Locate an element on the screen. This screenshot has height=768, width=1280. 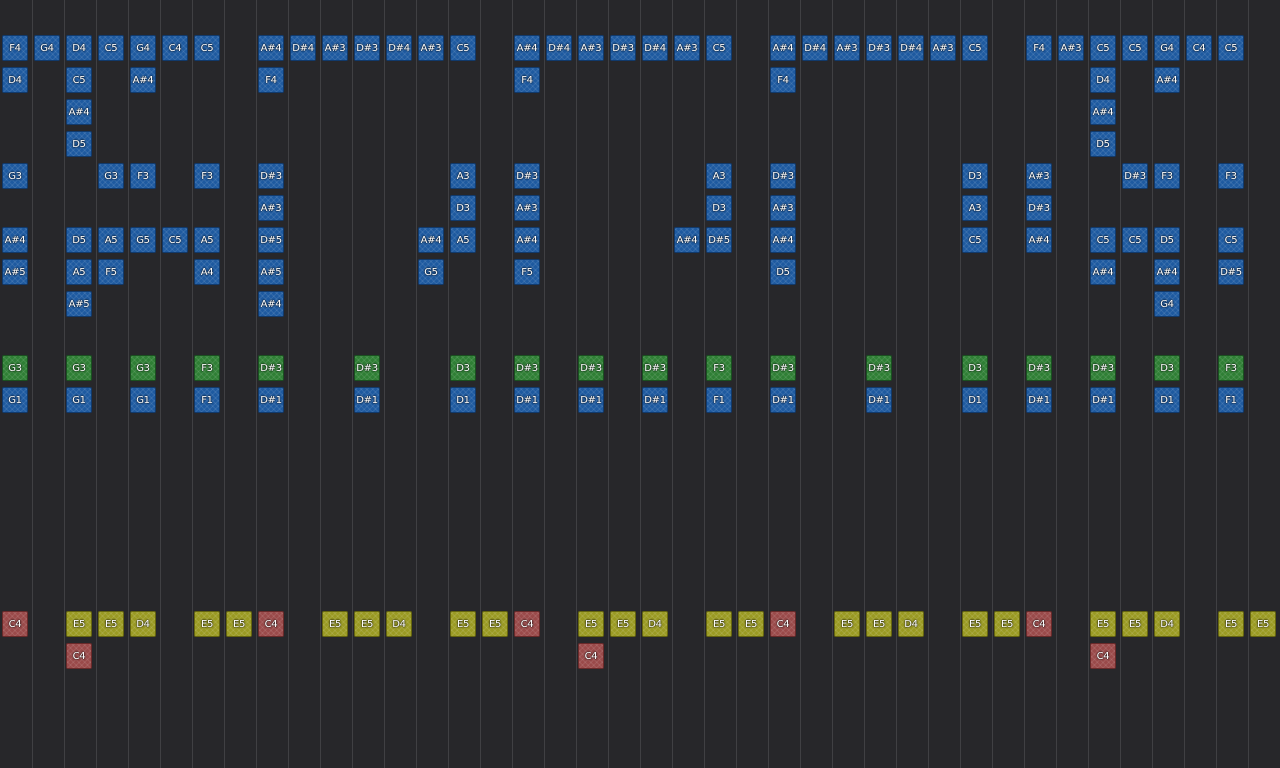
note-block: F1 is located at coordinates (1231, 400).